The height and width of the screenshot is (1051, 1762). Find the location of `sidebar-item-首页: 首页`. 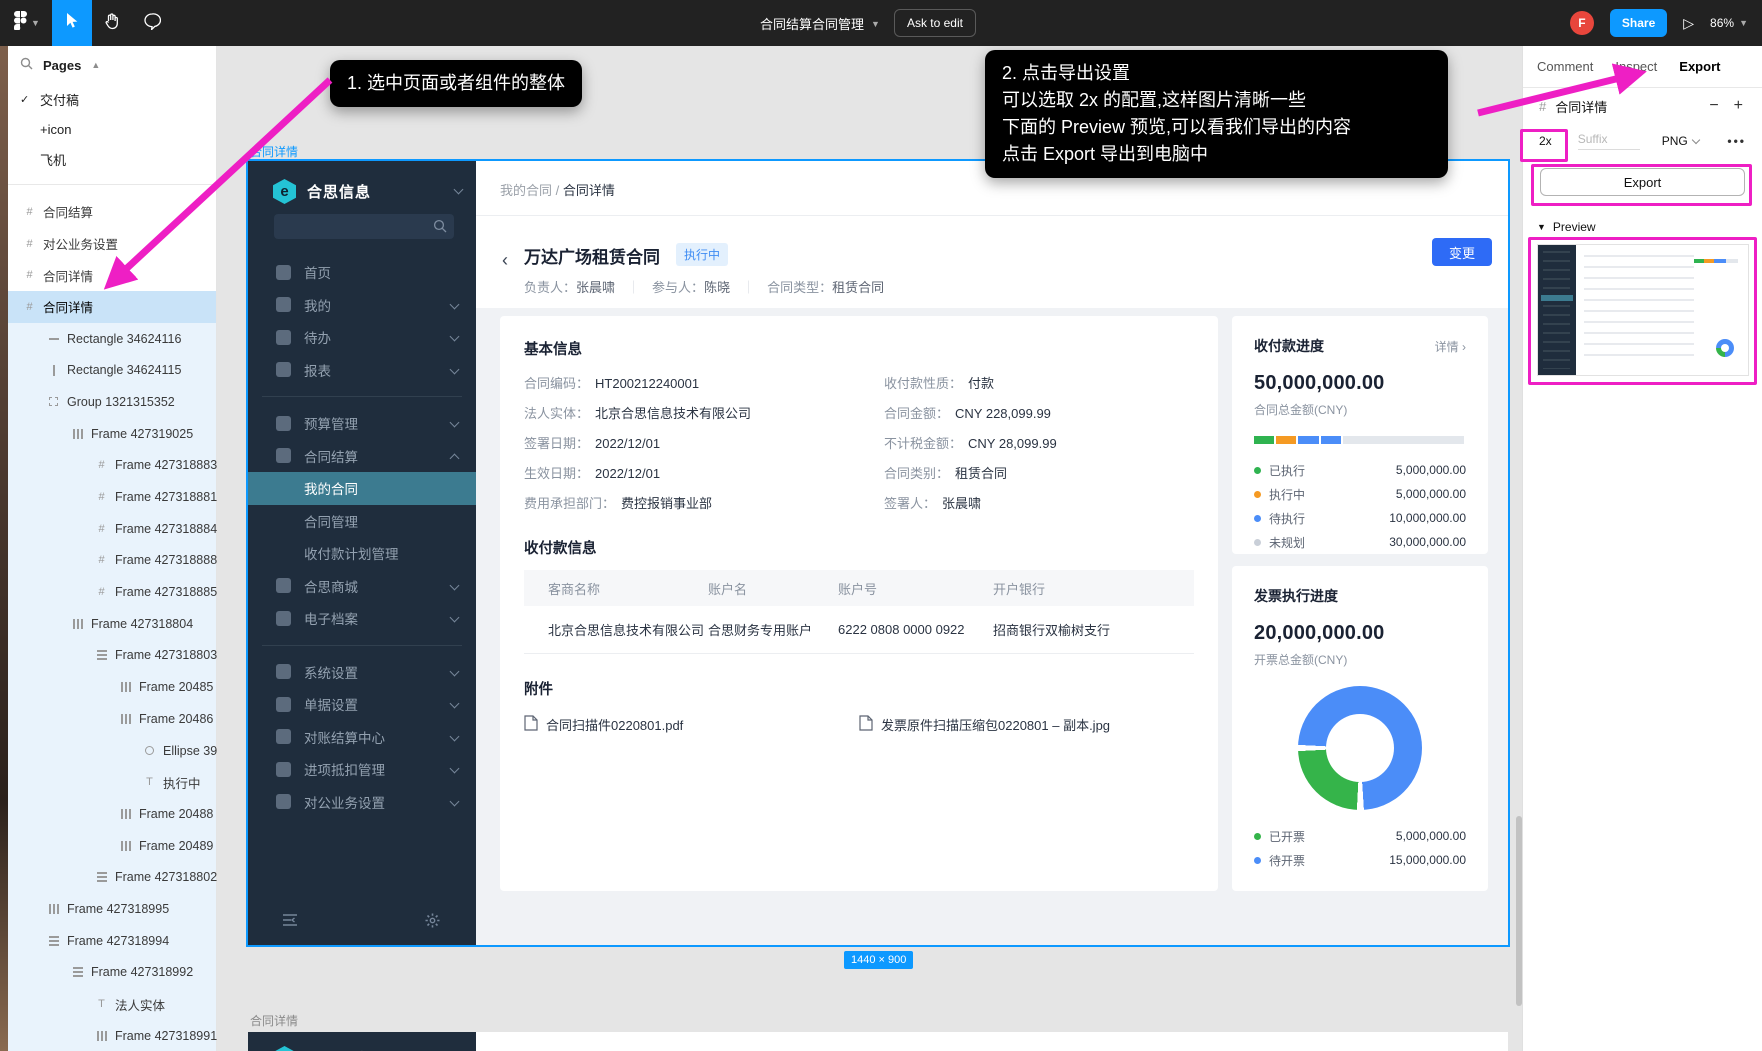

sidebar-item-首页: 首页 is located at coordinates (362, 272).